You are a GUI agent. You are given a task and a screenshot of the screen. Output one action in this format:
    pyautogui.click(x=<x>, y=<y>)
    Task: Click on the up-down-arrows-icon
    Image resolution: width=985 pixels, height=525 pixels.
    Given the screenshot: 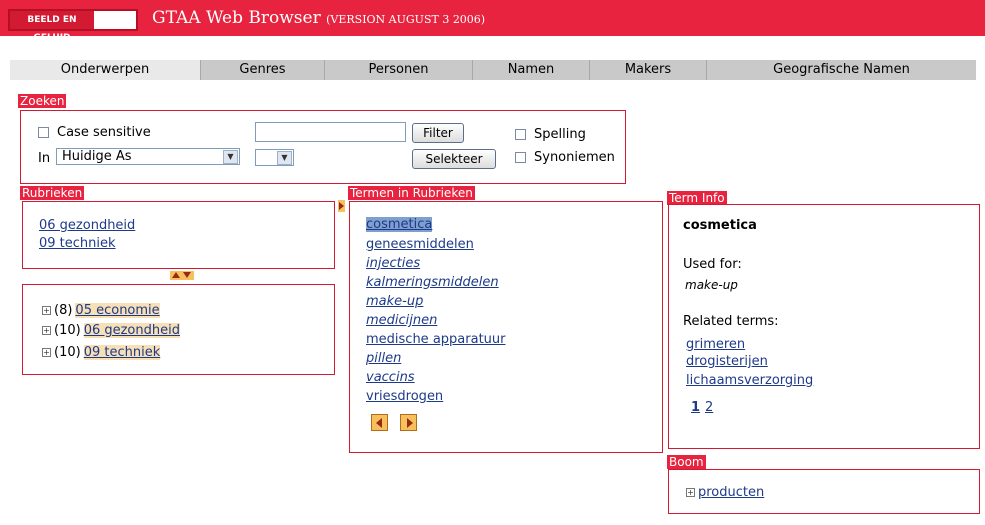 What is the action you would take?
    pyautogui.click(x=182, y=275)
    